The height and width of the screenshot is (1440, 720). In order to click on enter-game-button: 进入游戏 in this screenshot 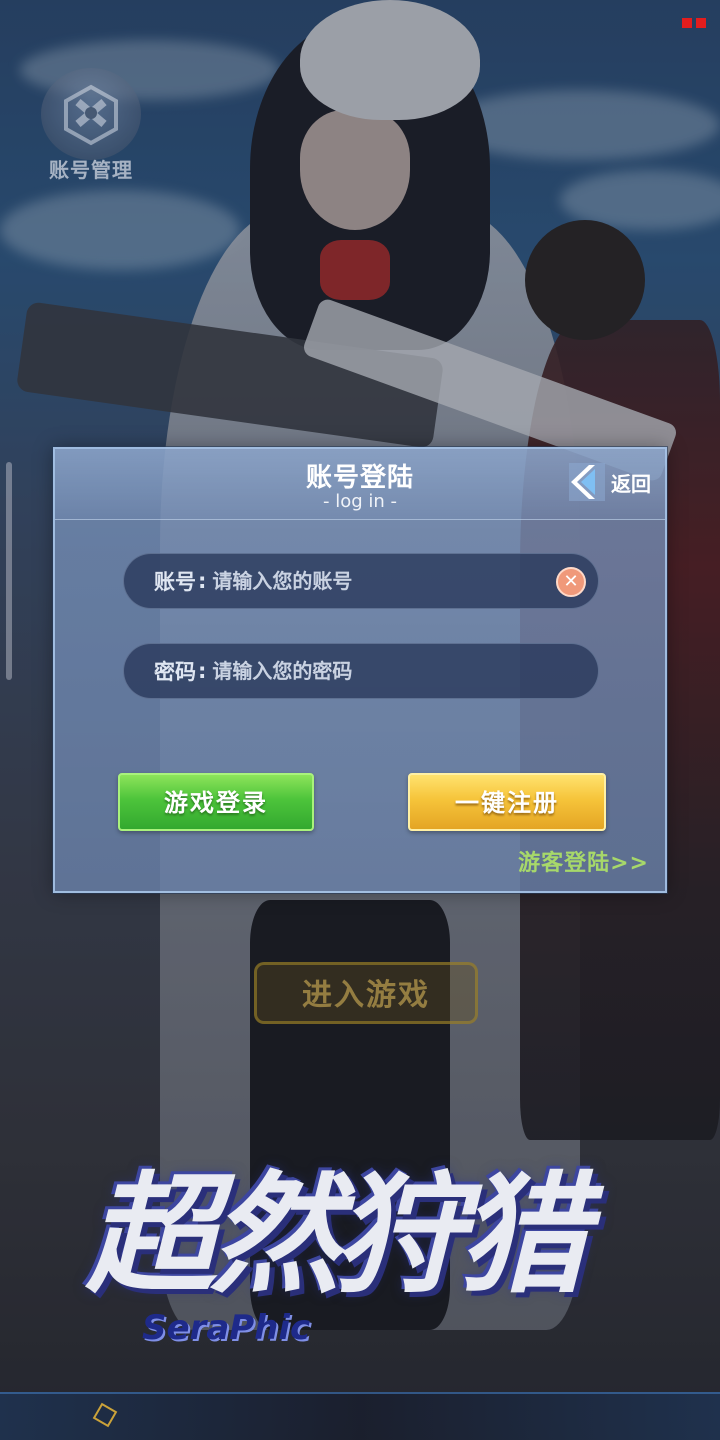, I will do `click(366, 993)`.